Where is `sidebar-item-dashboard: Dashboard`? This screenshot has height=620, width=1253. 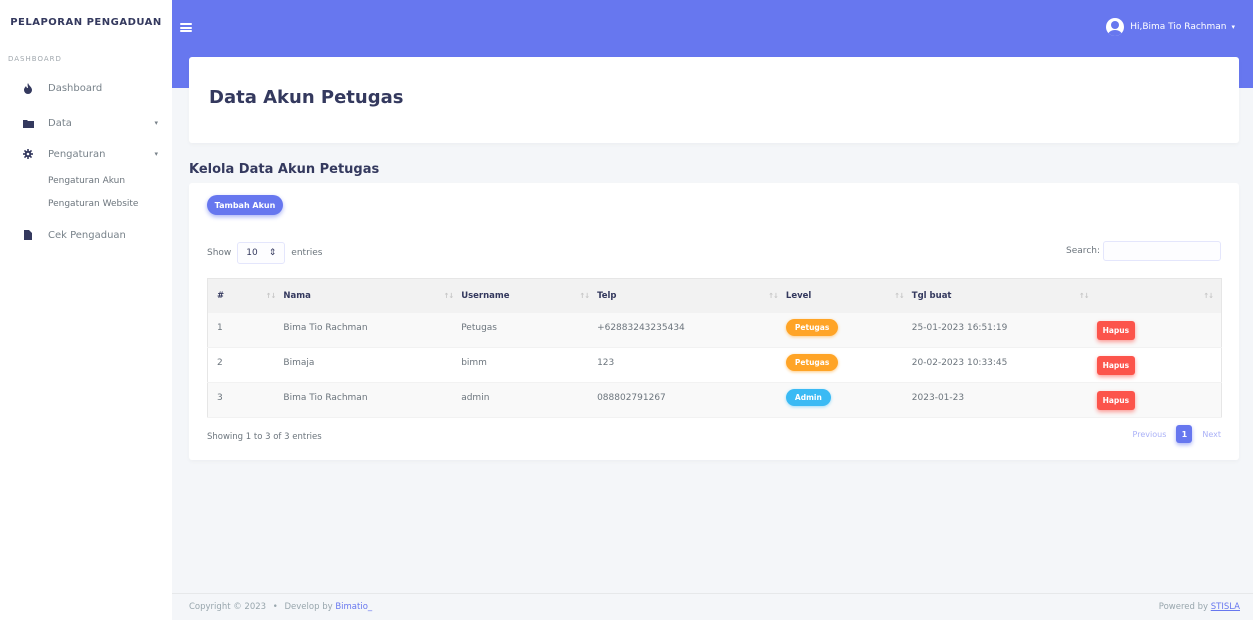
sidebar-item-dashboard: Dashboard is located at coordinates (86, 88).